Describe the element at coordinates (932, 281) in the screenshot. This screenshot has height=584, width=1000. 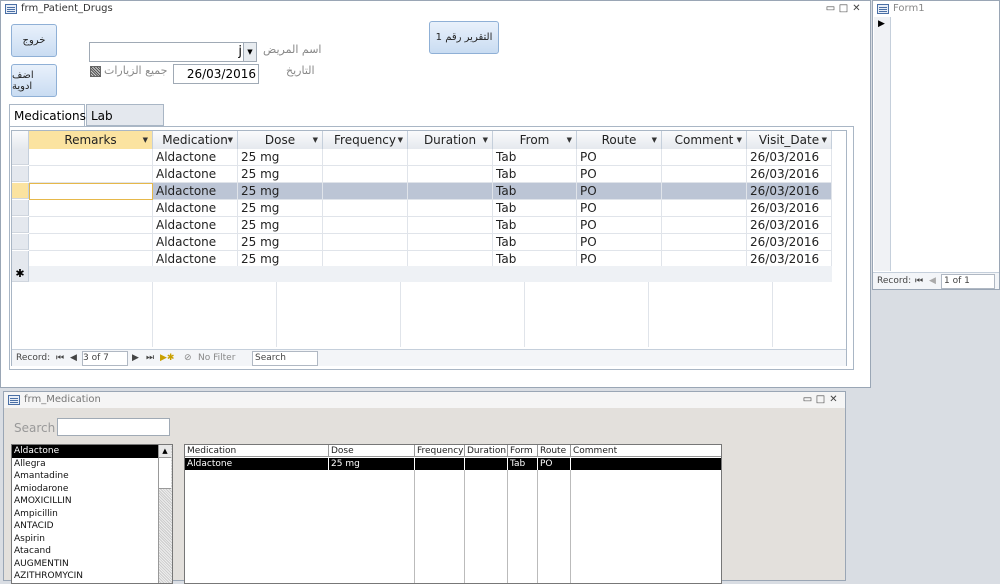
I see `prev-record-icon: ◀` at that location.